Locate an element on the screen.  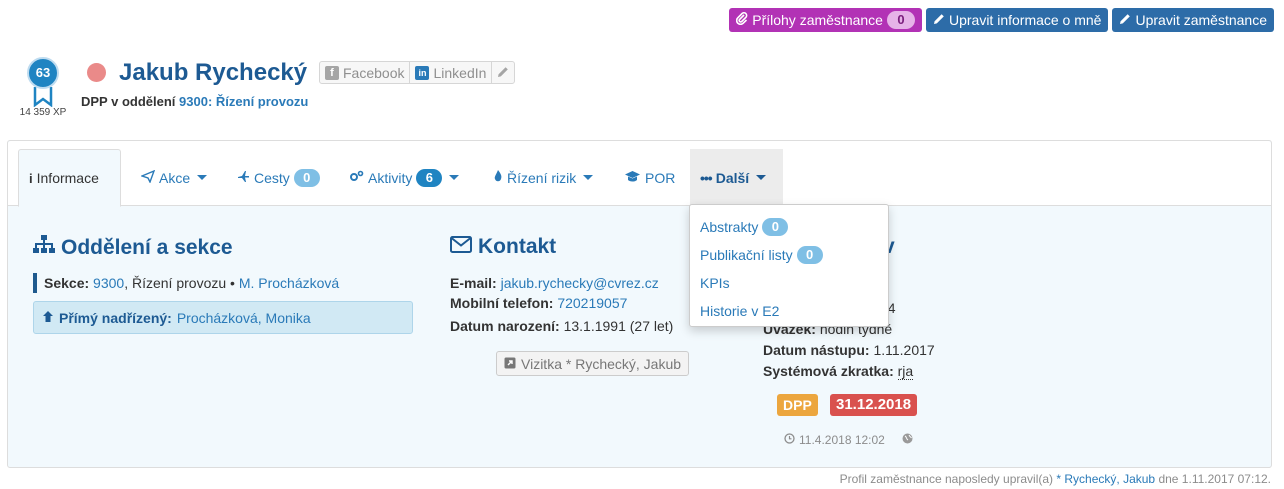
edit-my-info-label: Upravit informace o mně is located at coordinates (1025, 20).